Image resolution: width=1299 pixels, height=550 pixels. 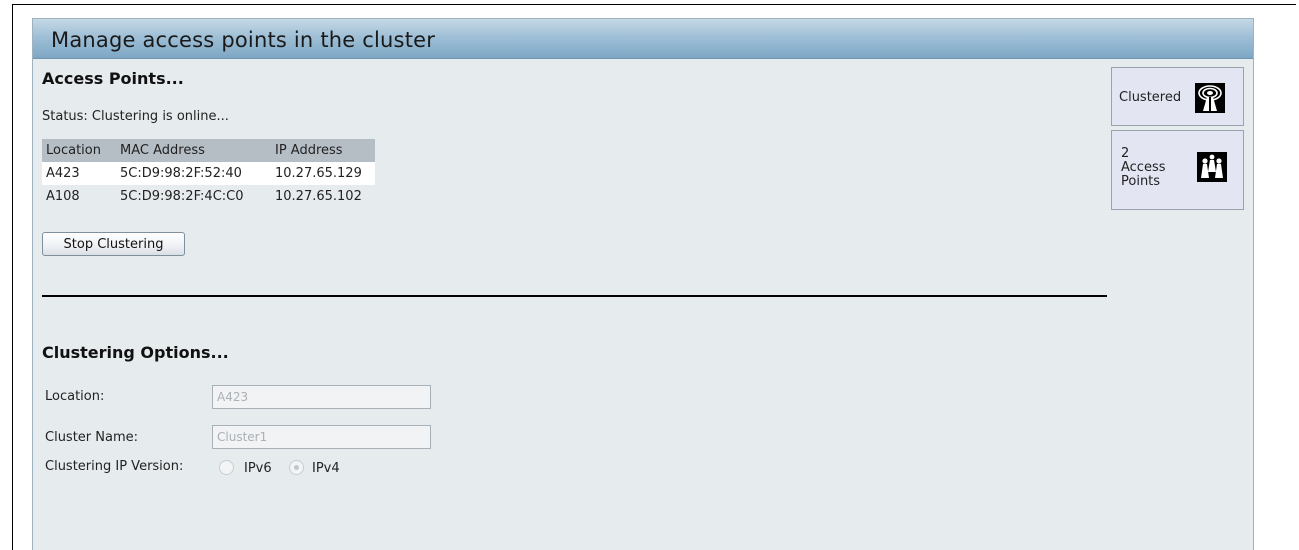 I want to click on cluster-name-input, so click(x=321, y=437).